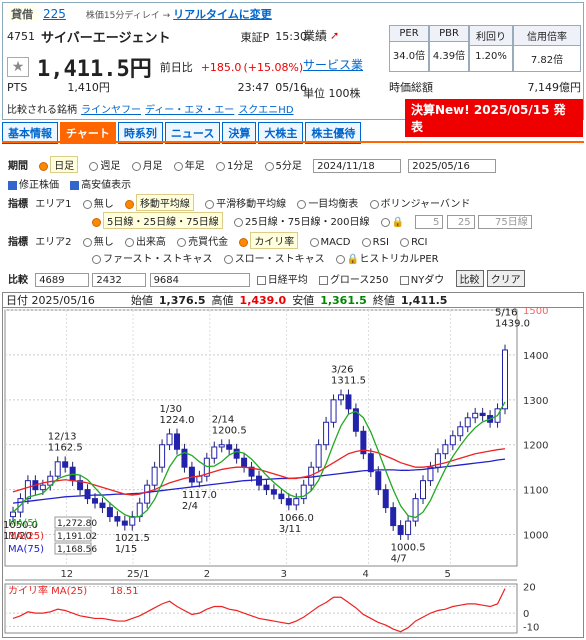  Describe the element at coordinates (327, 204) in the screenshot. I see `area1-ichimoku: 一目均衡表` at that location.